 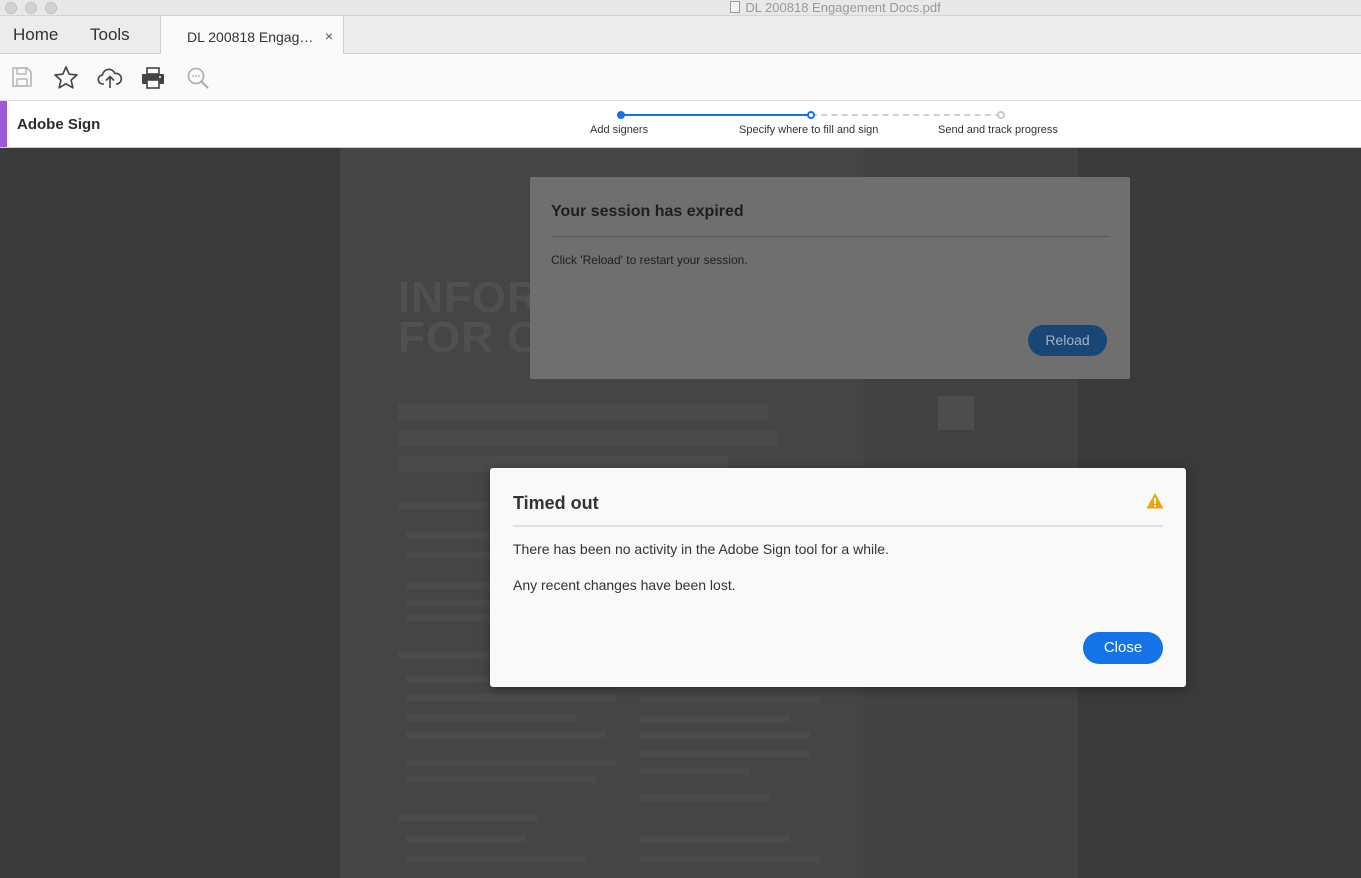 I want to click on doc-heading-line1: INFOR, so click(x=469, y=297).